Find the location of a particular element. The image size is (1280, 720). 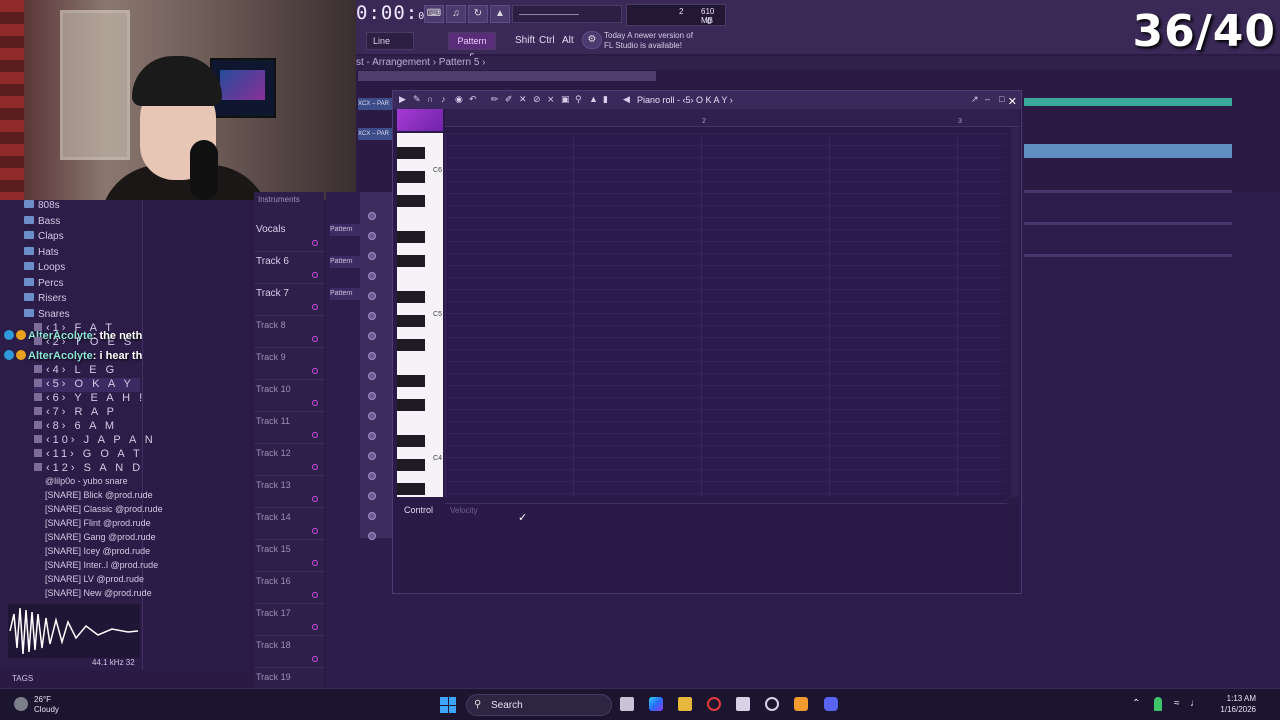

start-windows-icon is located at coordinates (448, 705).